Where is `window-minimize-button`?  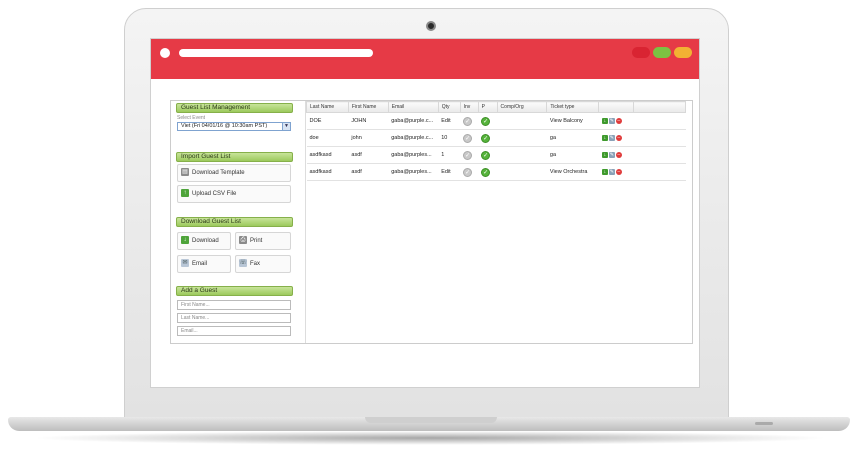 window-minimize-button is located at coordinates (662, 52).